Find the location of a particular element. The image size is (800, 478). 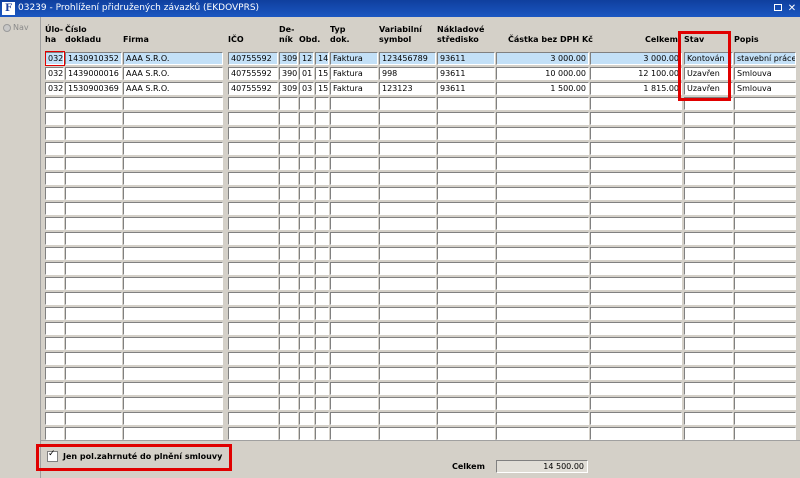

cell-doc-type-code: 15 is located at coordinates (322, 73).